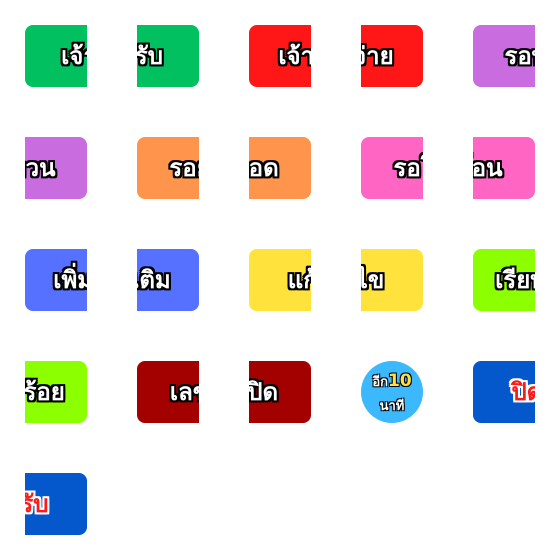 The image size is (560, 560). Describe the element at coordinates (56, 56) in the screenshot. I see `sticker-left-half: เจ้ารับ` at that location.